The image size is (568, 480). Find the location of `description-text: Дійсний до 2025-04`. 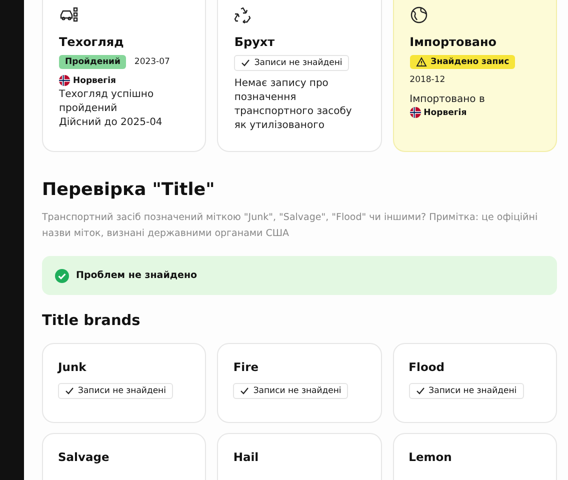

description-text: Дійсний до 2025-04 is located at coordinates (111, 123).